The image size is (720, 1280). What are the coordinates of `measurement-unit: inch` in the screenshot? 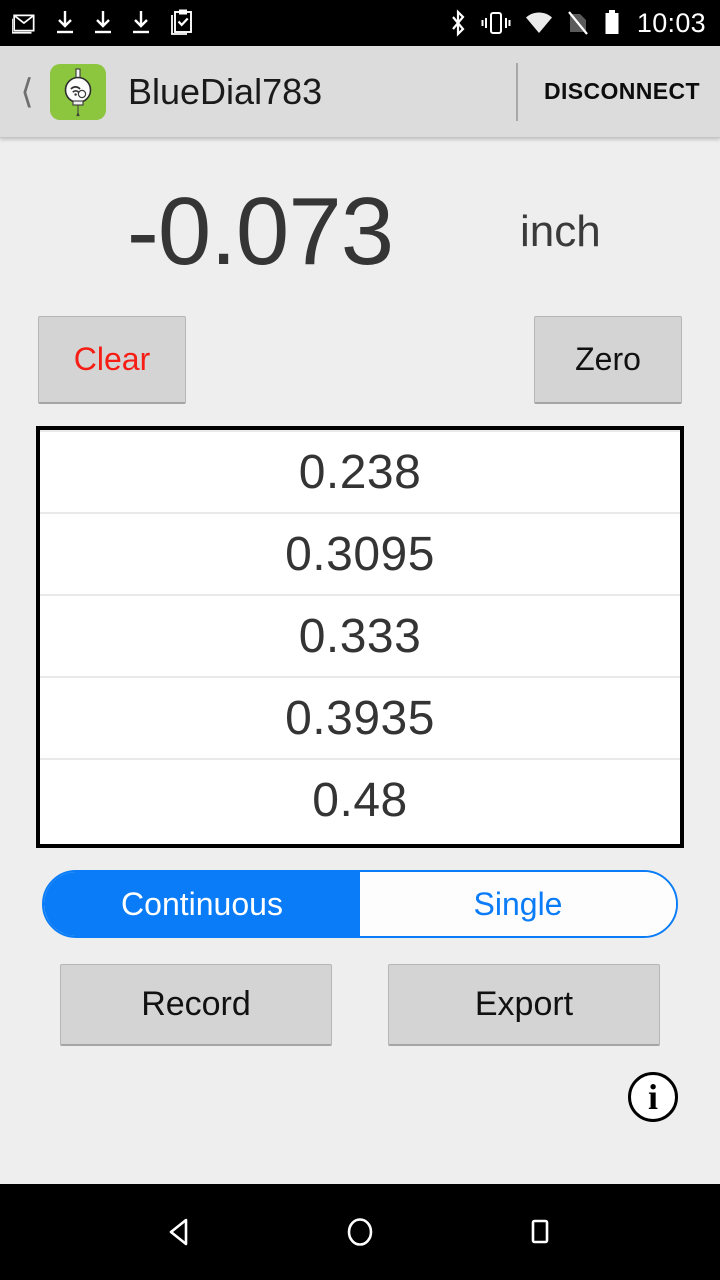 It's located at (560, 231).